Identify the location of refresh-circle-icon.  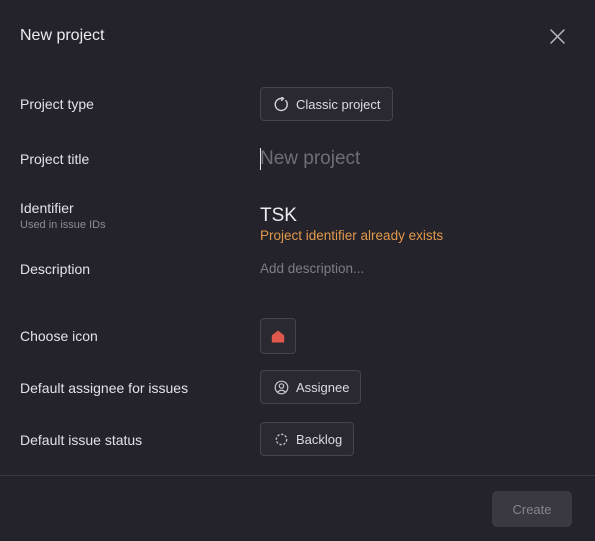
(281, 104).